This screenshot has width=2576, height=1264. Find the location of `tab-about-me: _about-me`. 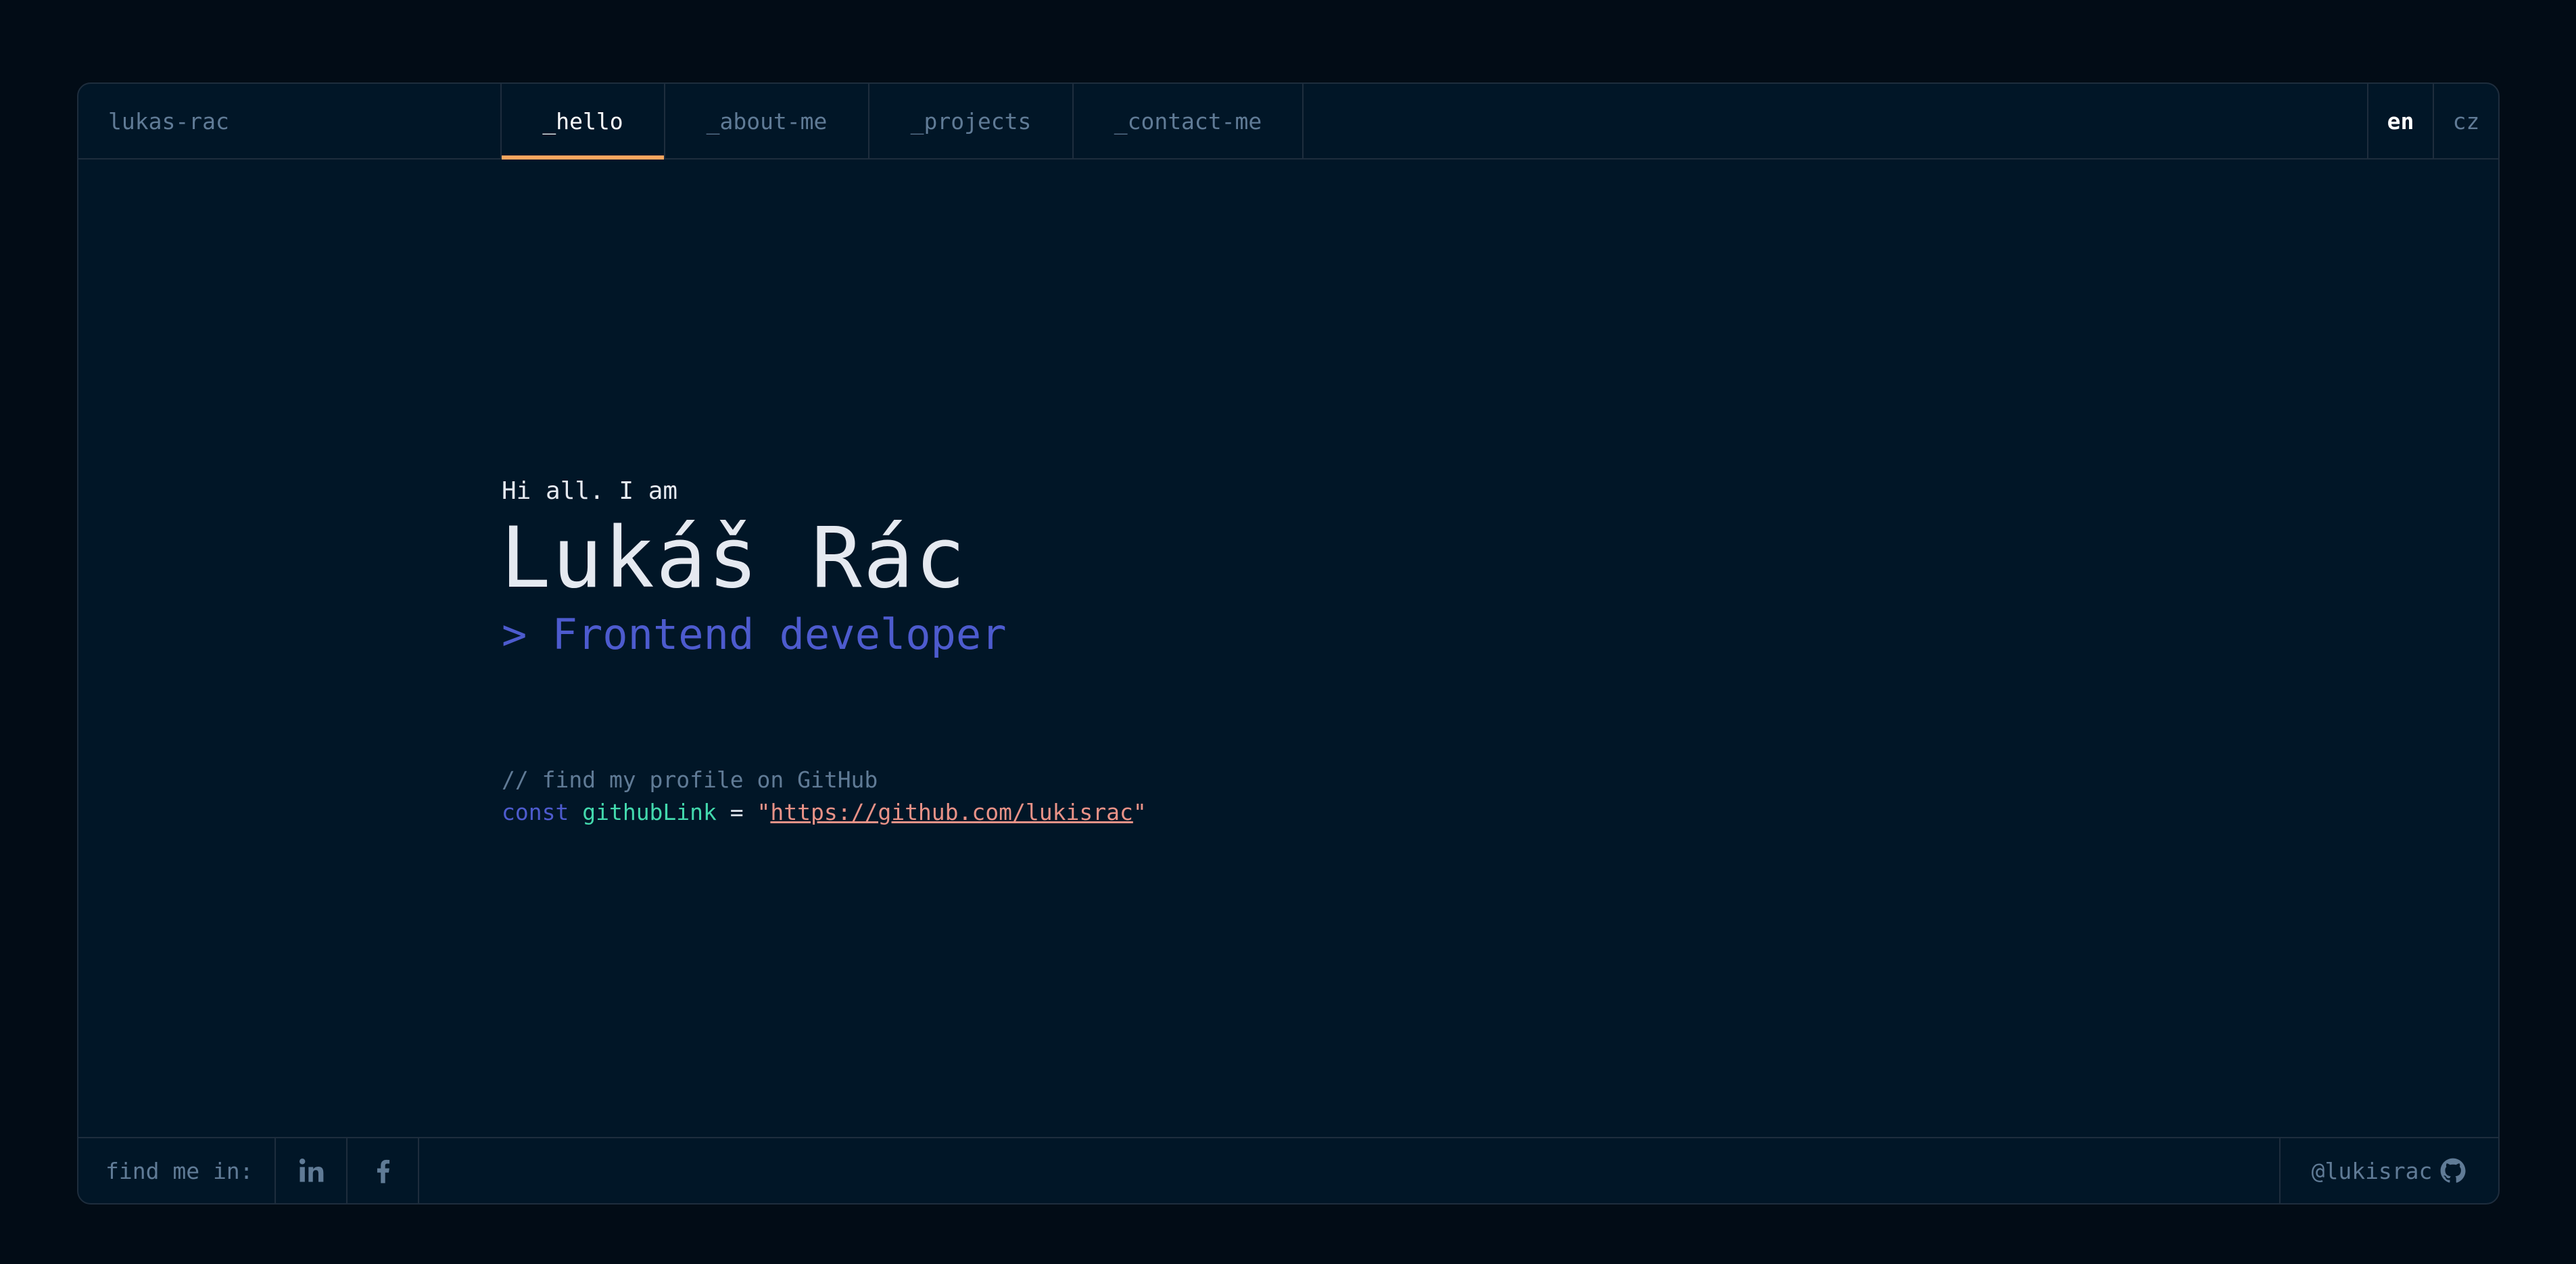

tab-about-me: _about-me is located at coordinates (766, 121).